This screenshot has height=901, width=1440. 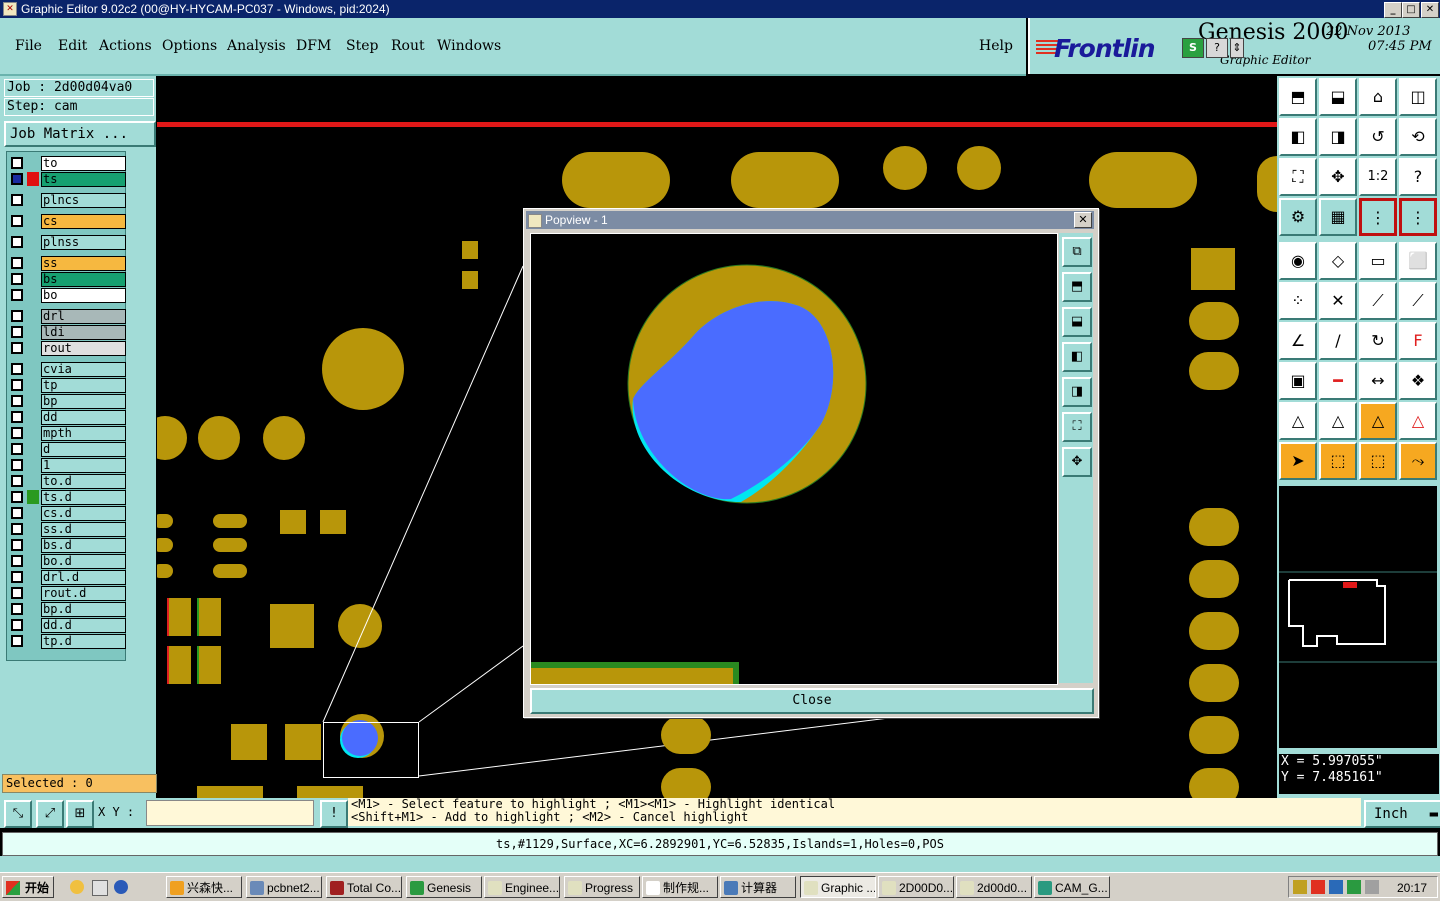 I want to click on pv-pan-right-icon: ◨, so click(x=1077, y=392).